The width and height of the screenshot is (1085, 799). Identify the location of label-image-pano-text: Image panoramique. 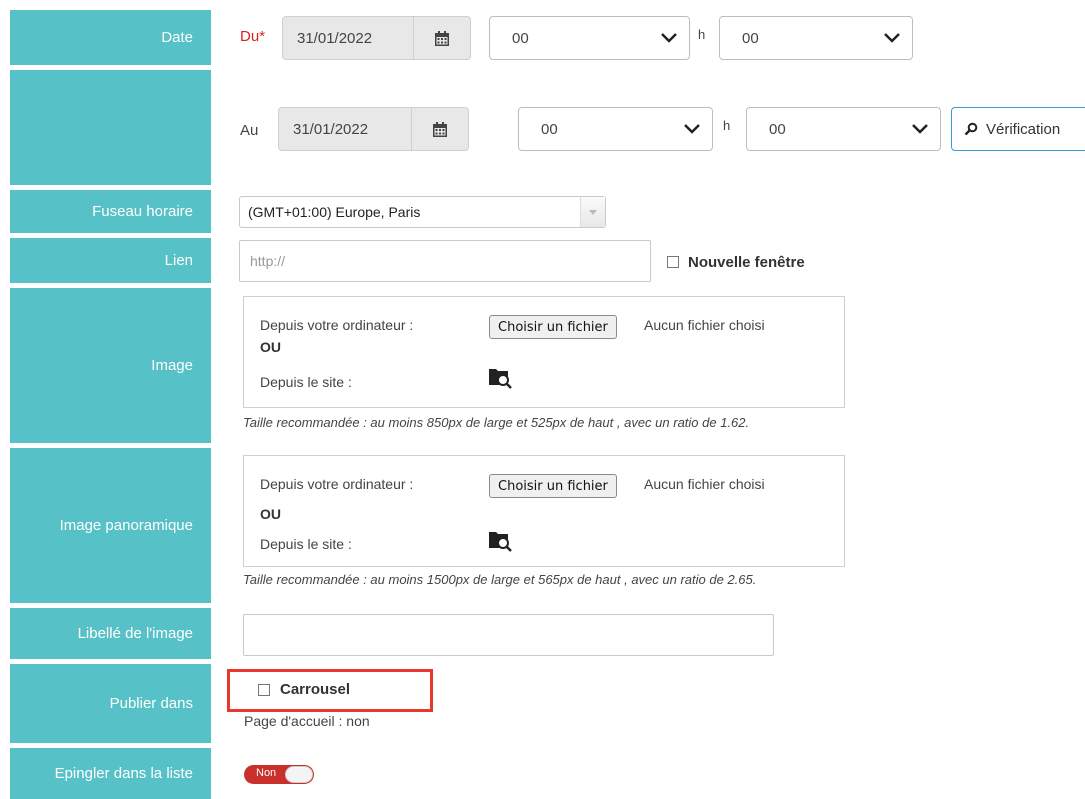
(126, 525).